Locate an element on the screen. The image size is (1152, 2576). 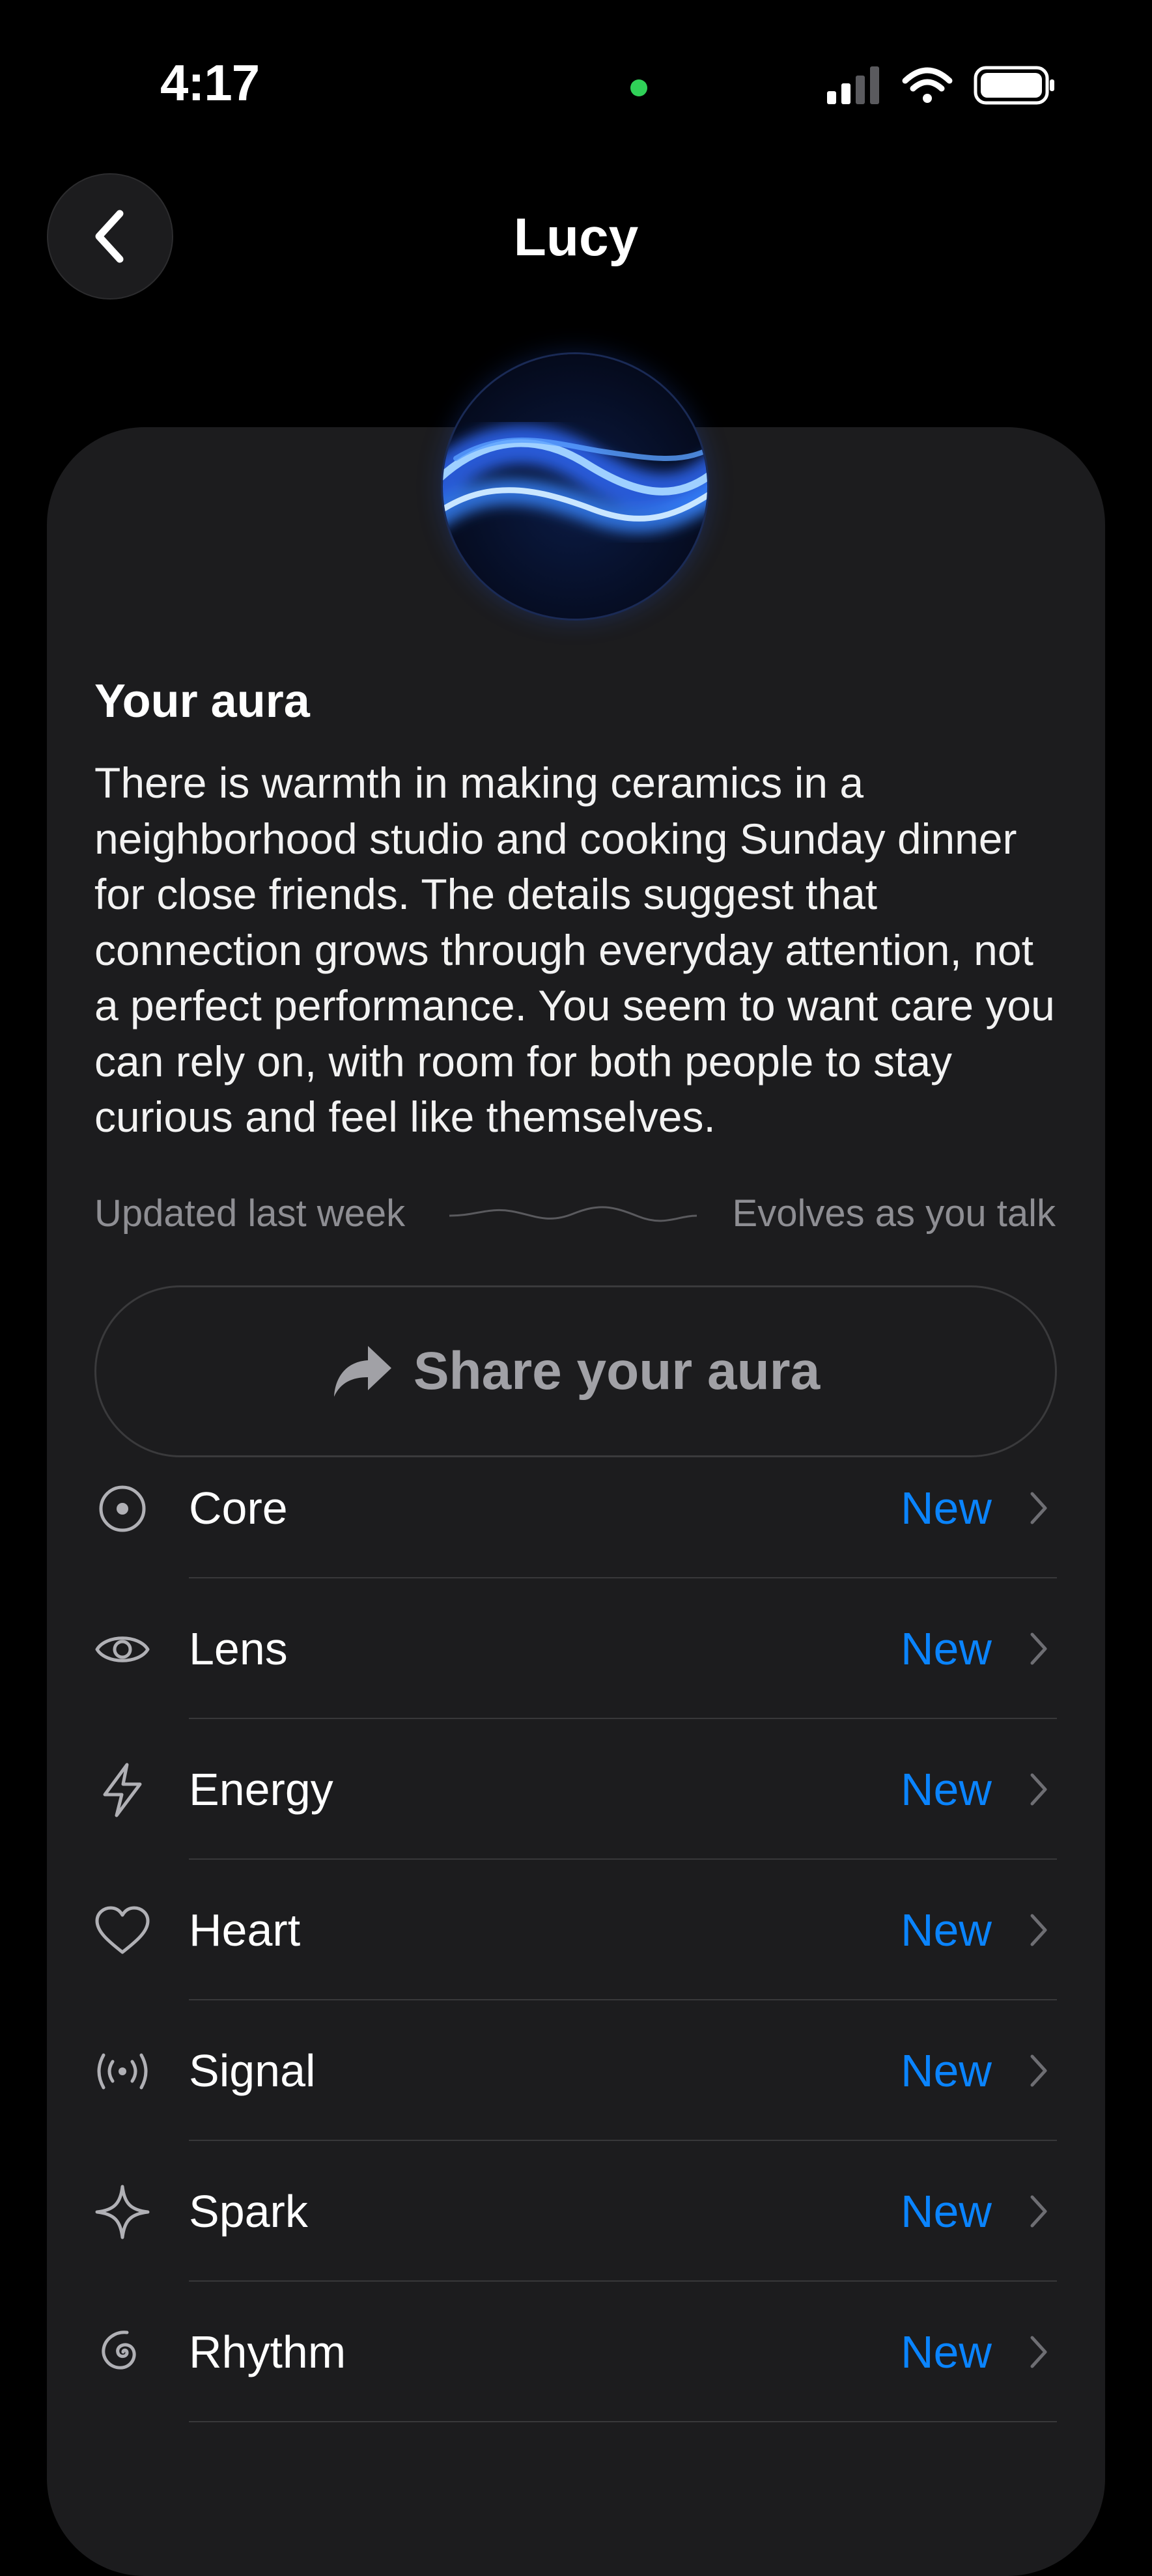
share-arrow-icon is located at coordinates (362, 1372).